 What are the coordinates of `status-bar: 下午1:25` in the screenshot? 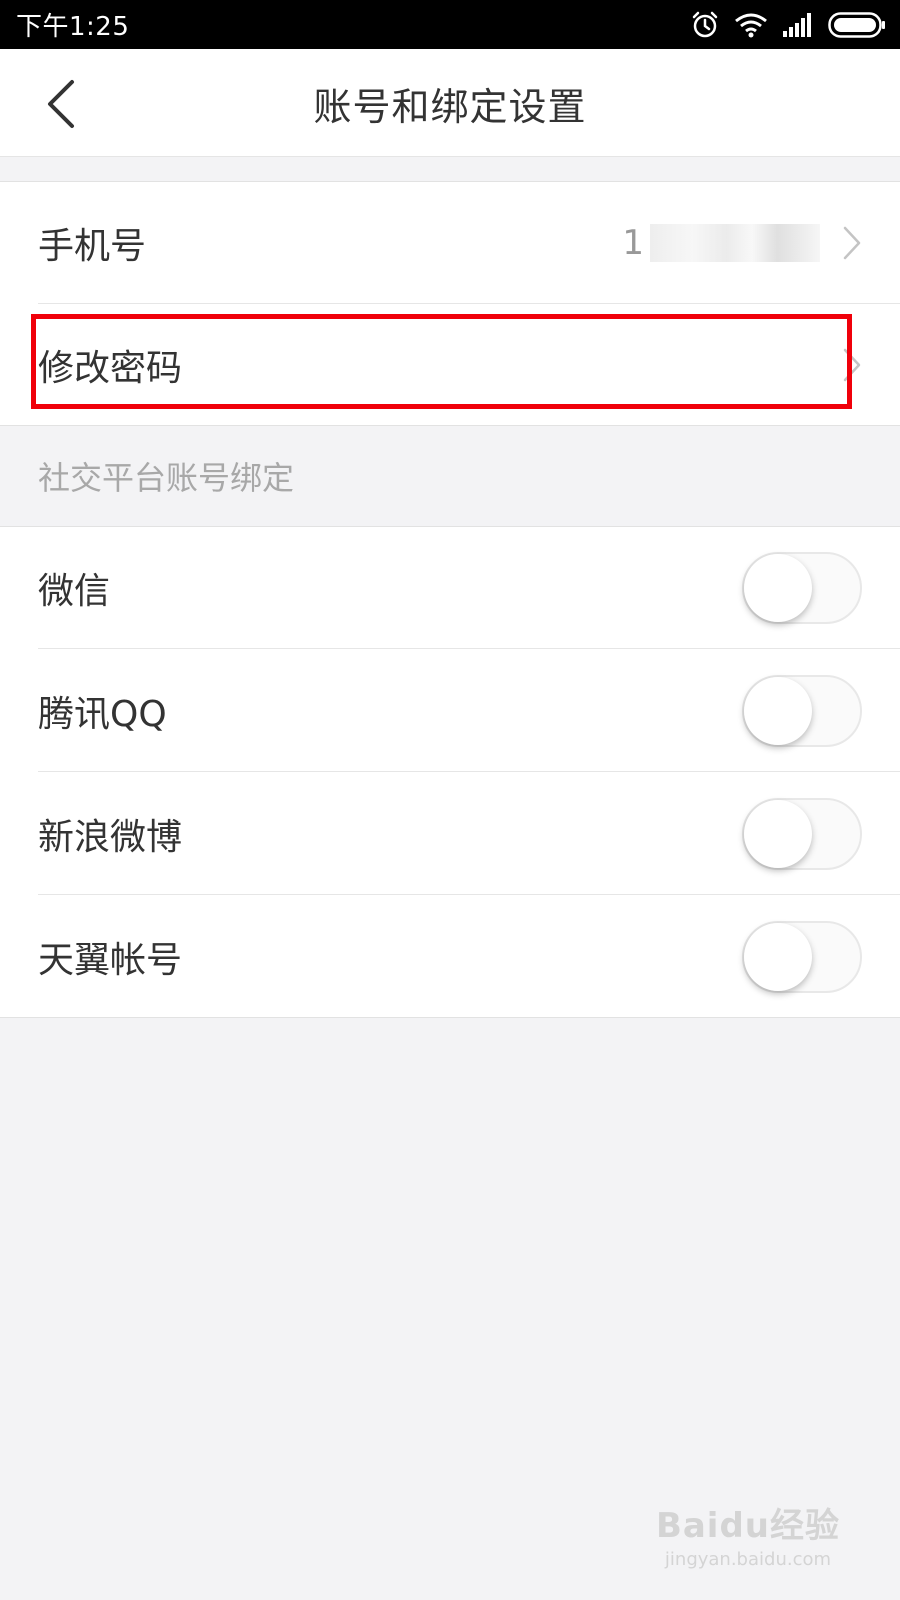 It's located at (450, 24).